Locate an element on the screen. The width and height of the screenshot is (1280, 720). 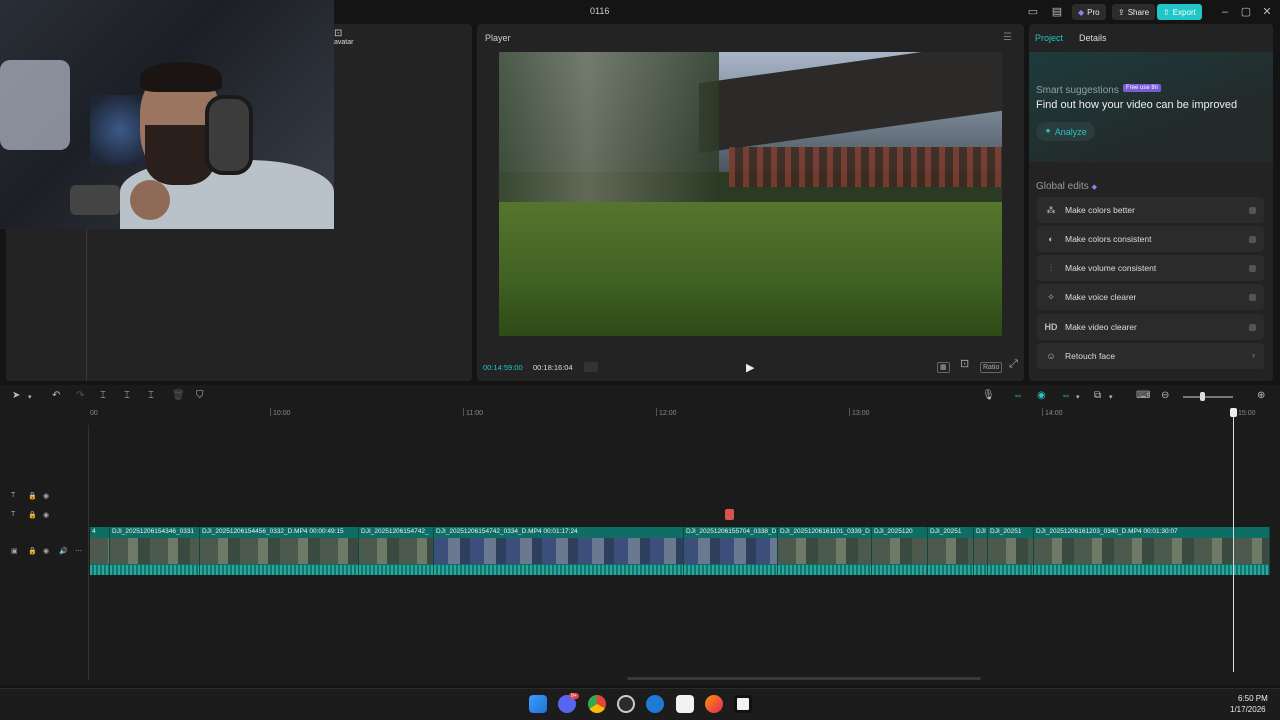
avatar-tab: ⊡ avatar is located at coordinates (343, 37).